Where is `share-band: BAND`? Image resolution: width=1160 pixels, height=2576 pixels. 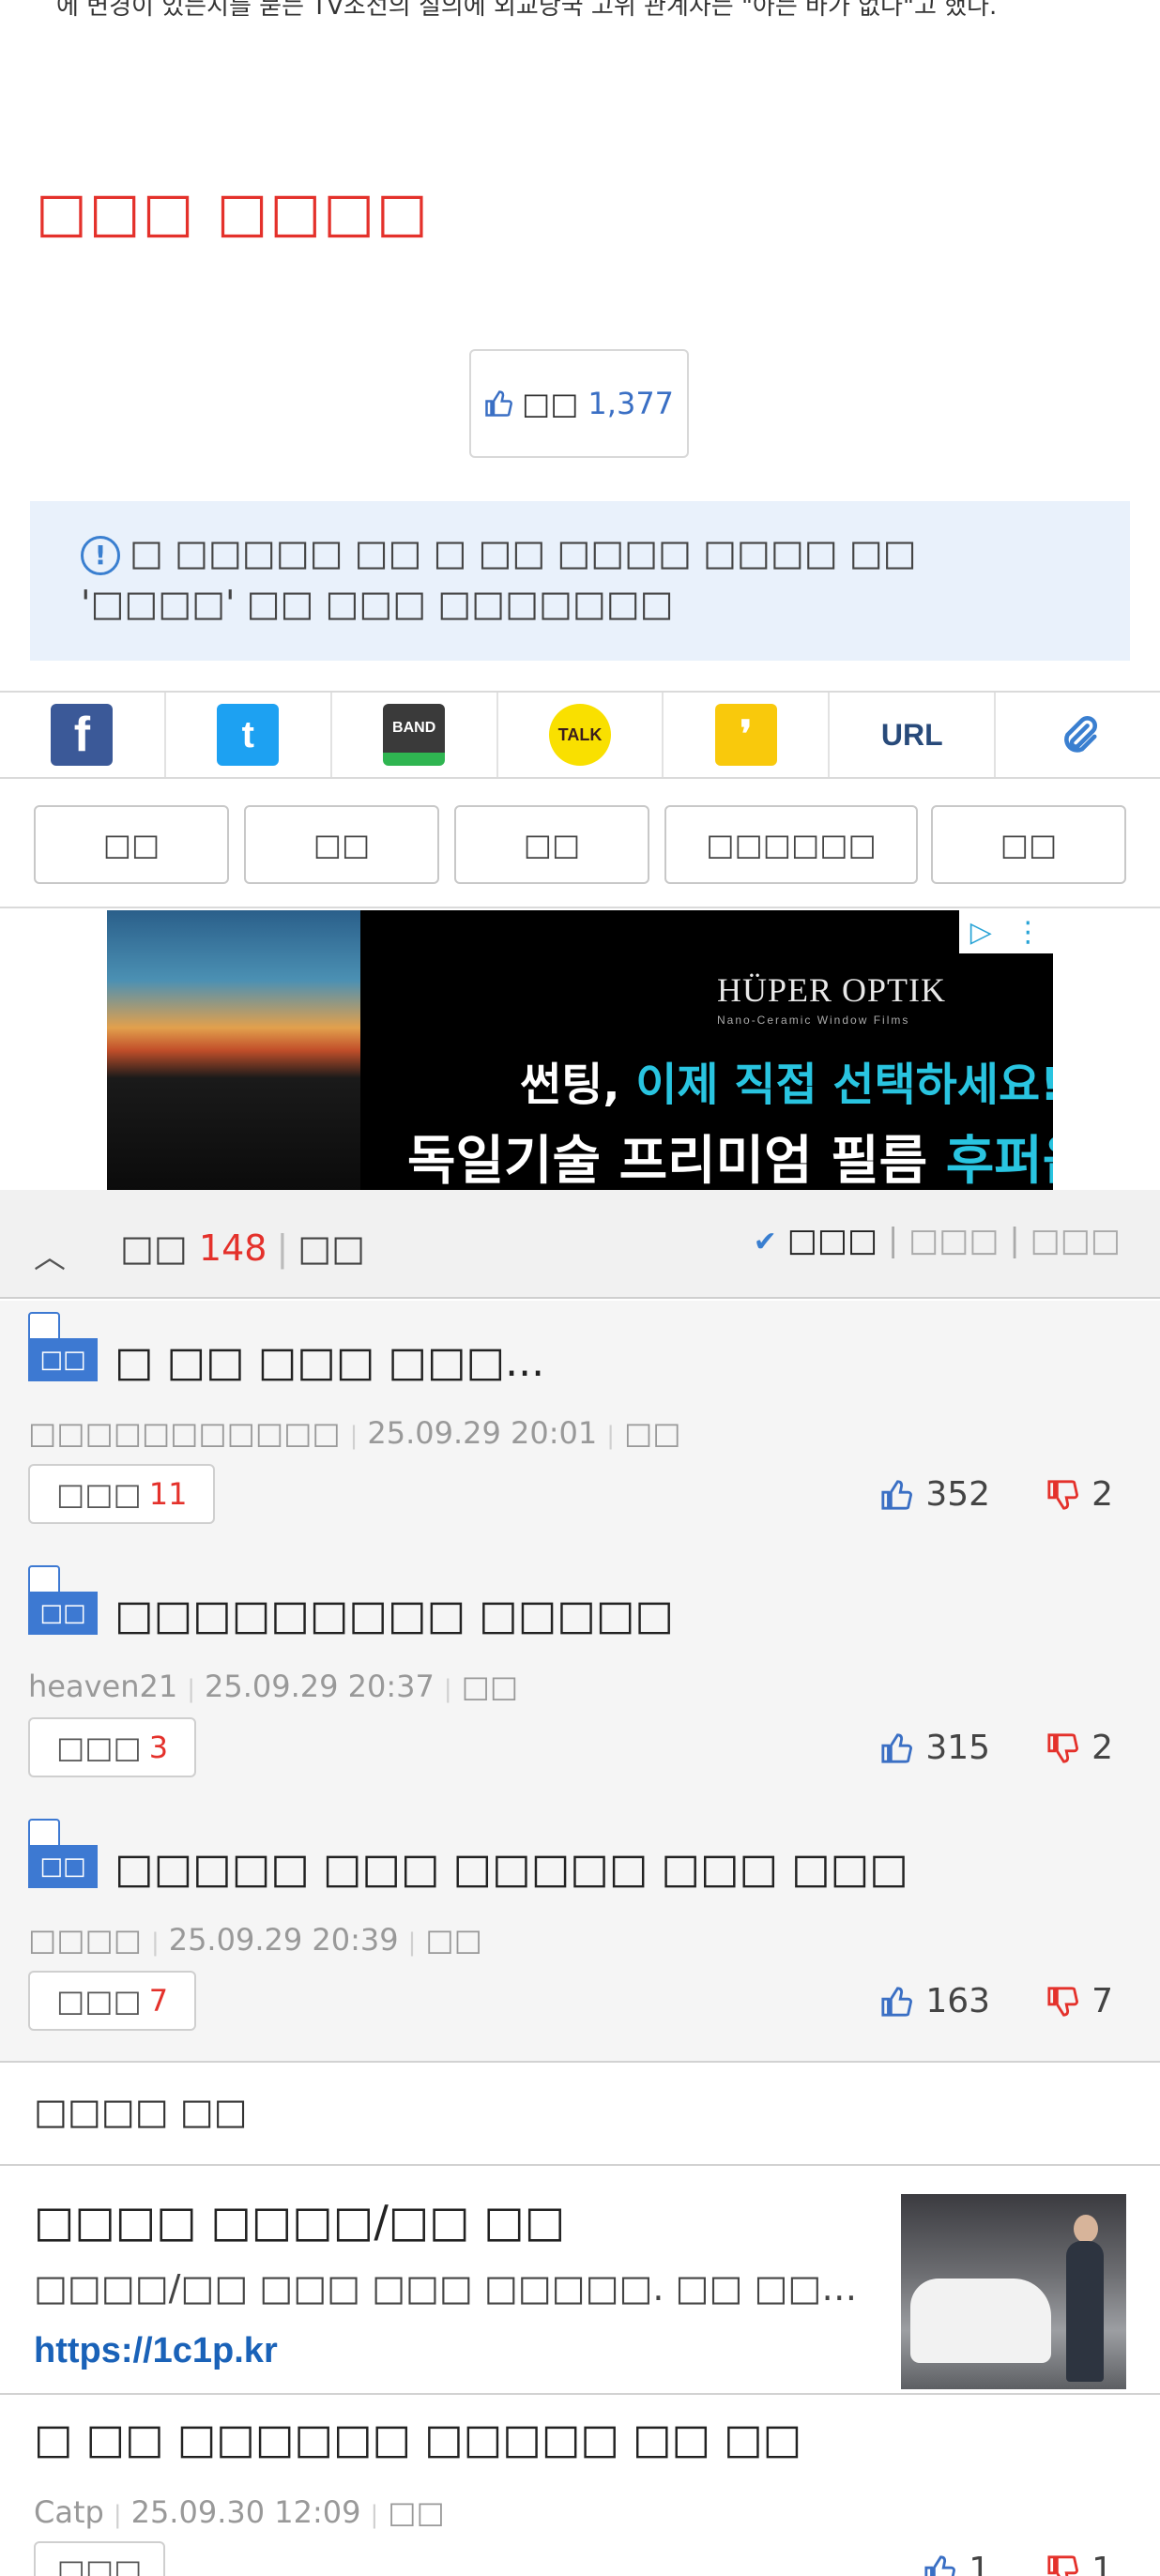
share-band: BAND is located at coordinates (415, 735).